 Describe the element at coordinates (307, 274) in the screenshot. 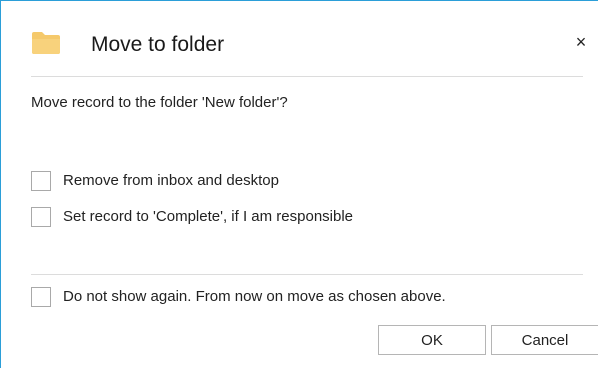

I see `options-divider` at that location.